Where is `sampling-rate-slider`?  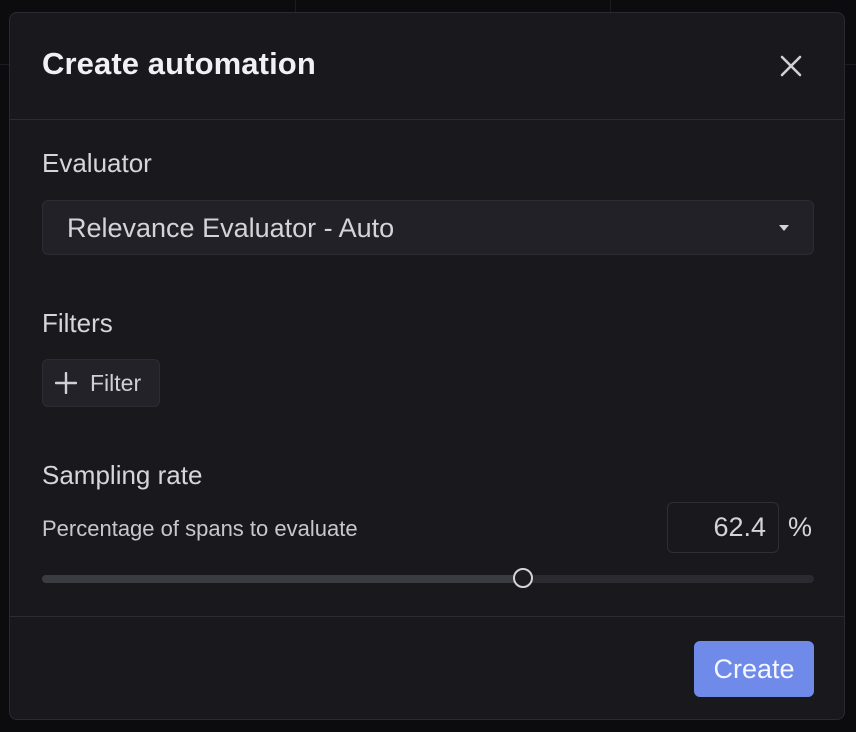
sampling-rate-slider is located at coordinates (428, 578).